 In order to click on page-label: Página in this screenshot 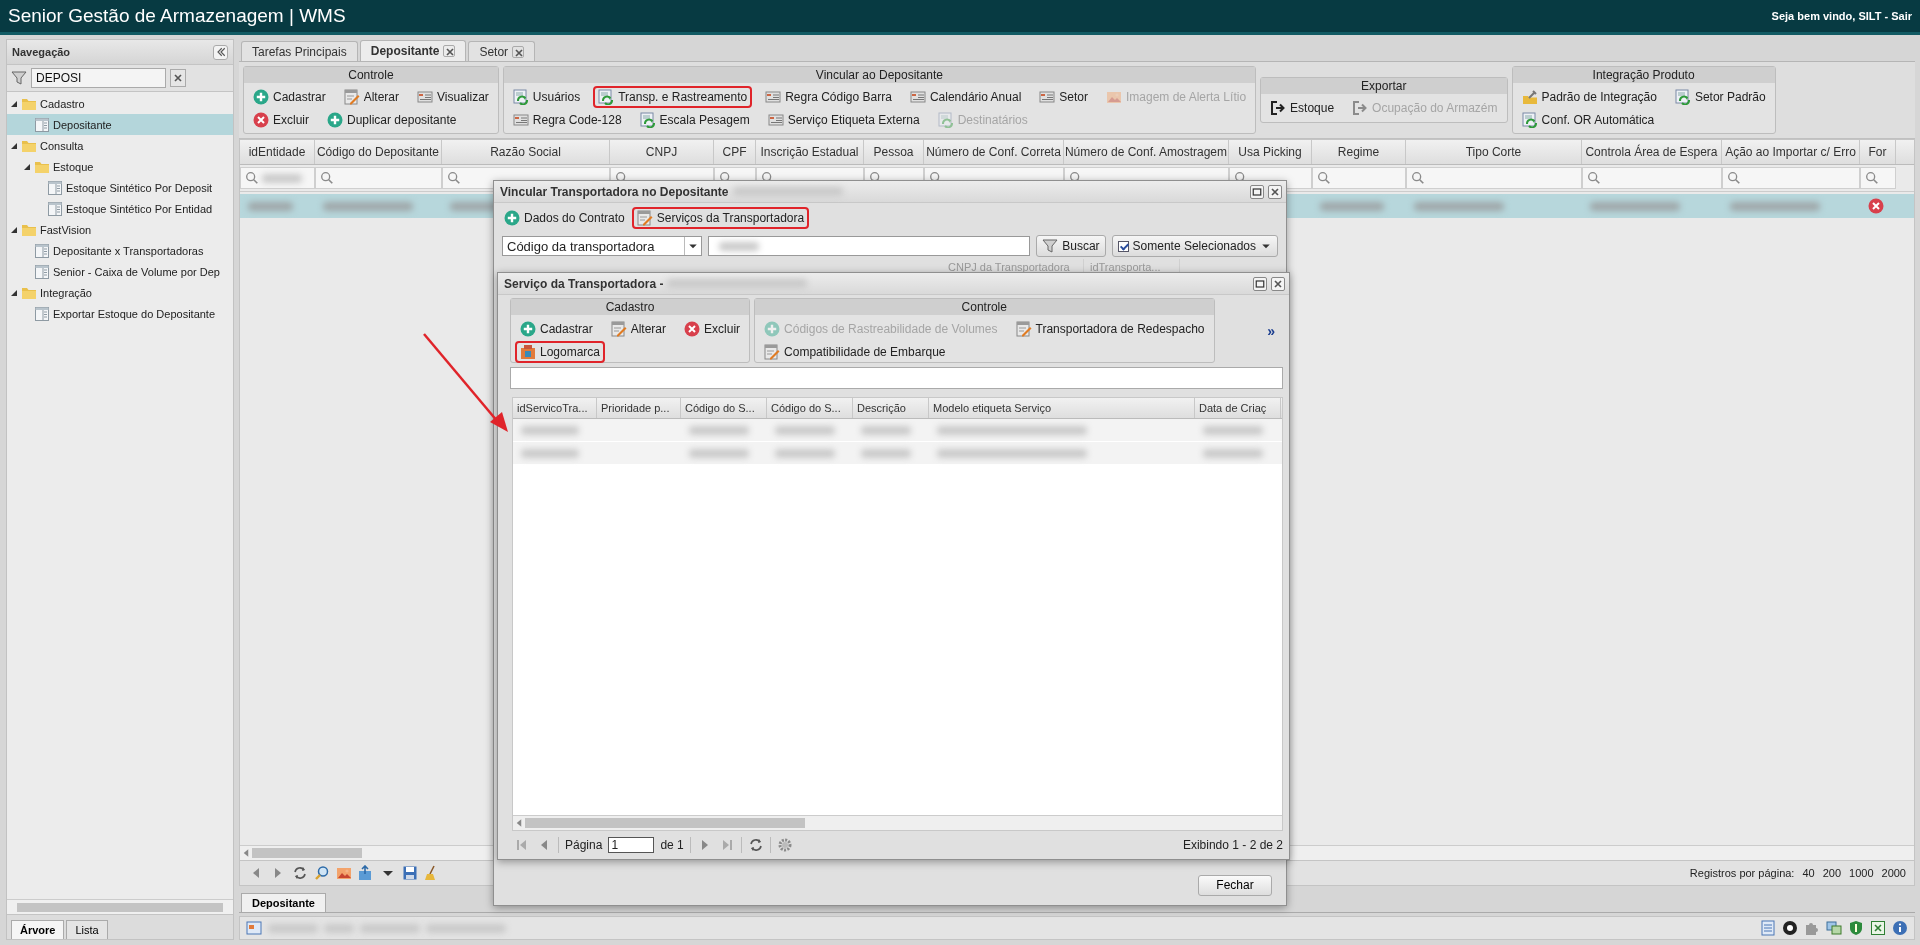, I will do `click(584, 845)`.